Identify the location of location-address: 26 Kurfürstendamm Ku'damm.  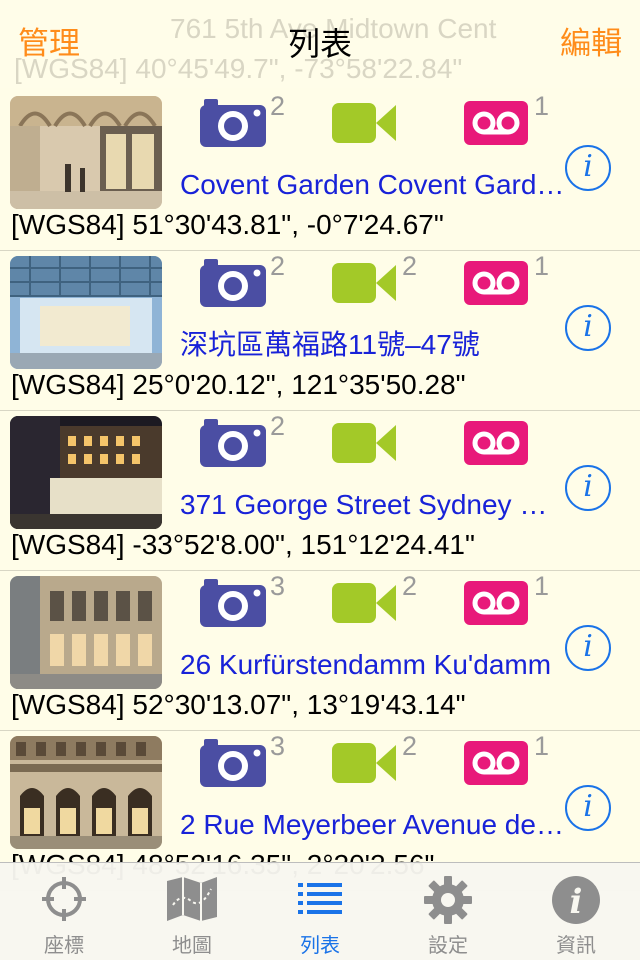
(372, 665).